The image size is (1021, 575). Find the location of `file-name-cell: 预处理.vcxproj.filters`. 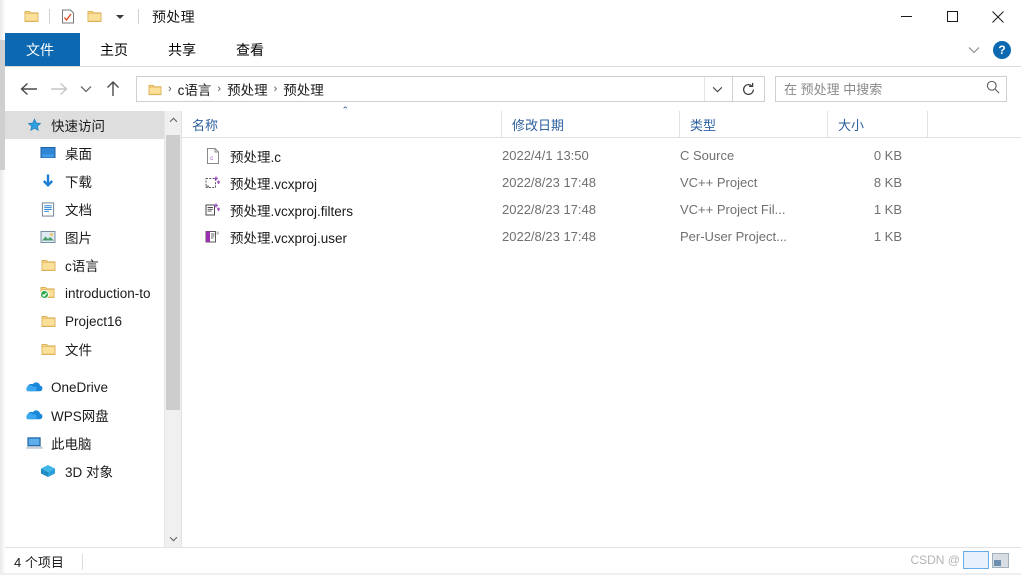

file-name-cell: 预处理.vcxproj.filters is located at coordinates (342, 210).